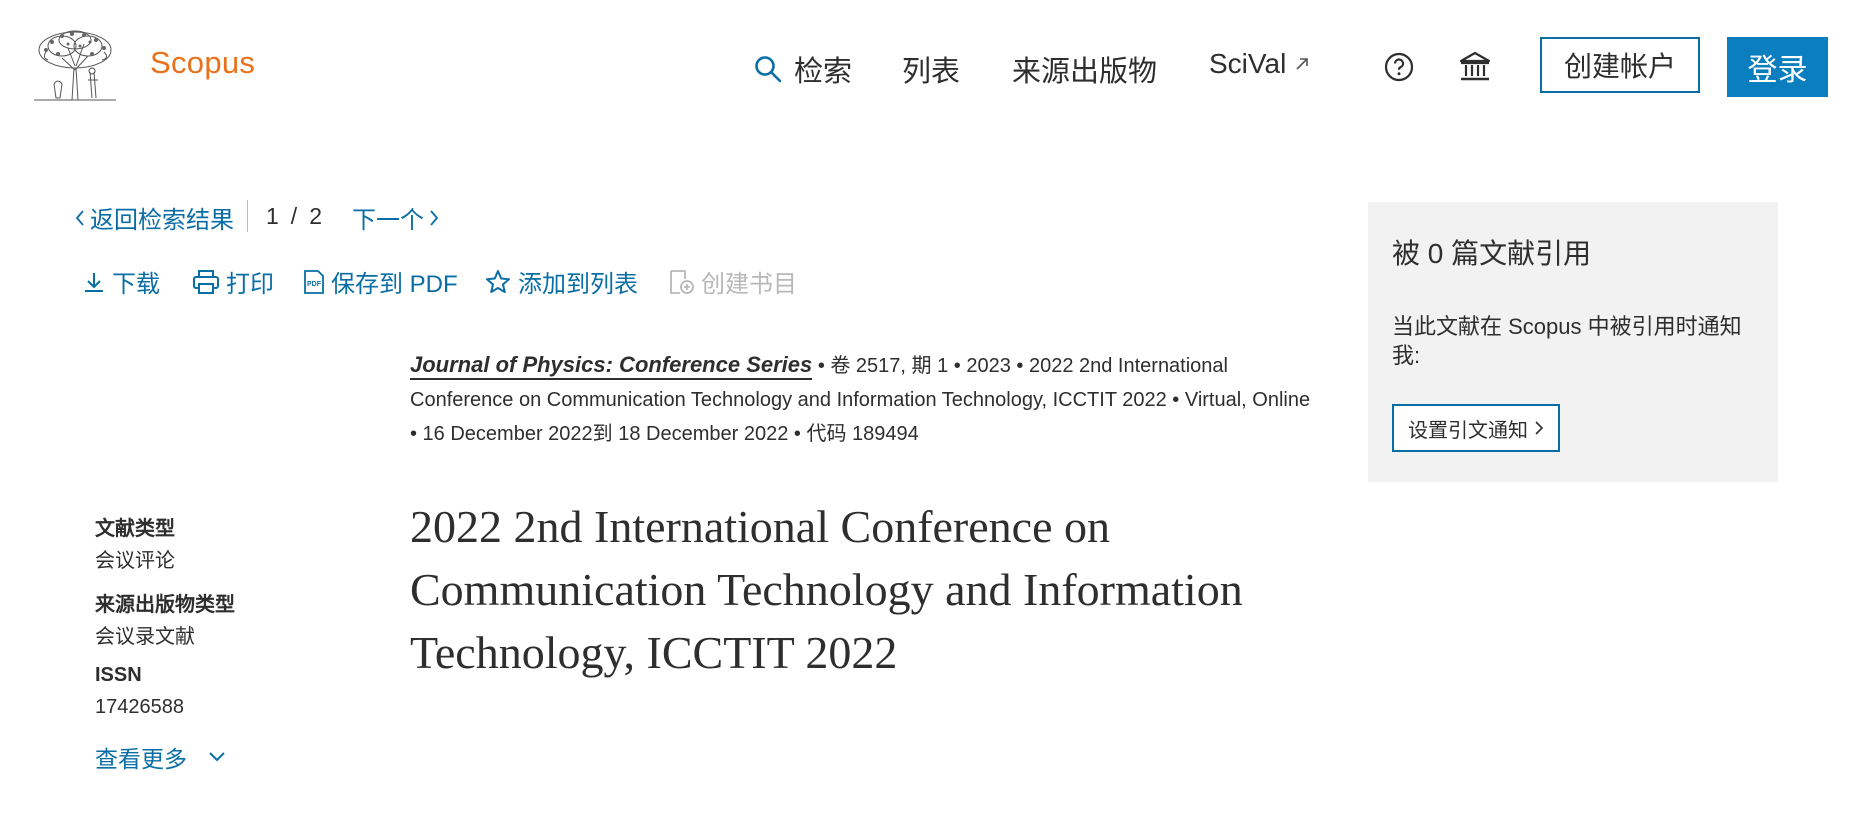 The height and width of the screenshot is (838, 1851). I want to click on result-pager: 1 / 2, so click(284, 216).